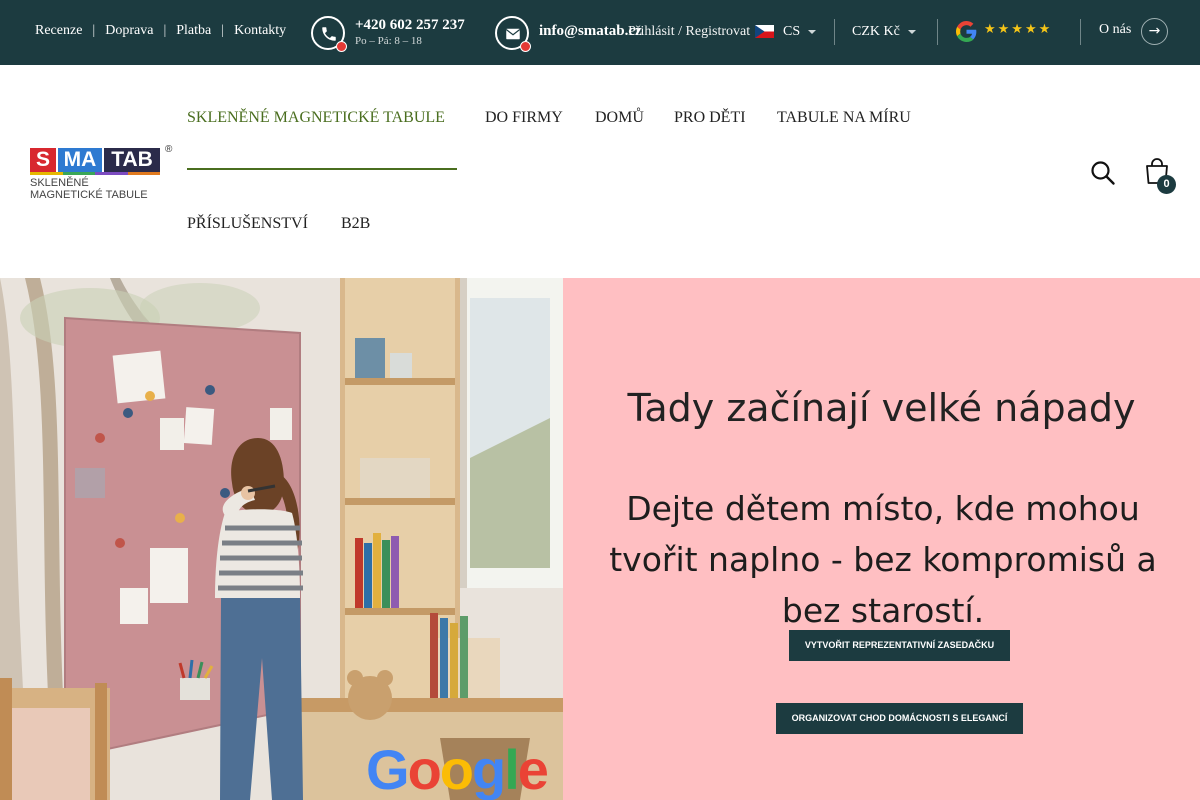  What do you see at coordinates (966, 34) in the screenshot?
I see `google-icon` at bounding box center [966, 34].